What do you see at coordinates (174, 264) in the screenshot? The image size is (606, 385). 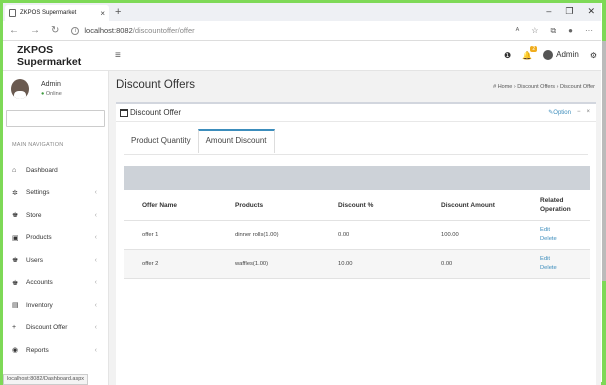 I see `offer-name-cell: offer 2` at bounding box center [174, 264].